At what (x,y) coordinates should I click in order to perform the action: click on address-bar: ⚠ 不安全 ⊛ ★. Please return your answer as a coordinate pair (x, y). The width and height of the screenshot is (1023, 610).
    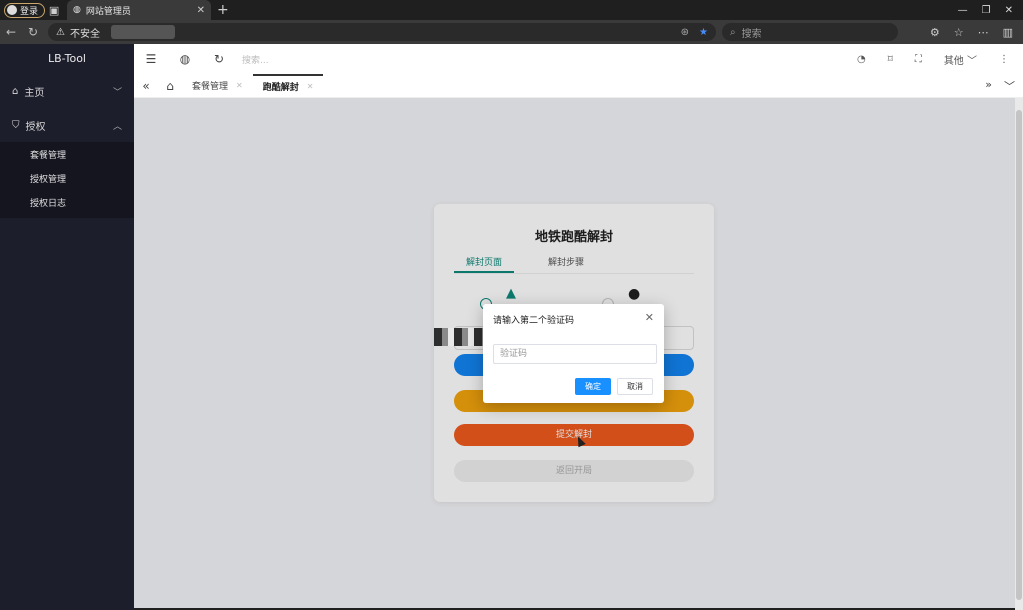
    Looking at the image, I should click on (382, 32).